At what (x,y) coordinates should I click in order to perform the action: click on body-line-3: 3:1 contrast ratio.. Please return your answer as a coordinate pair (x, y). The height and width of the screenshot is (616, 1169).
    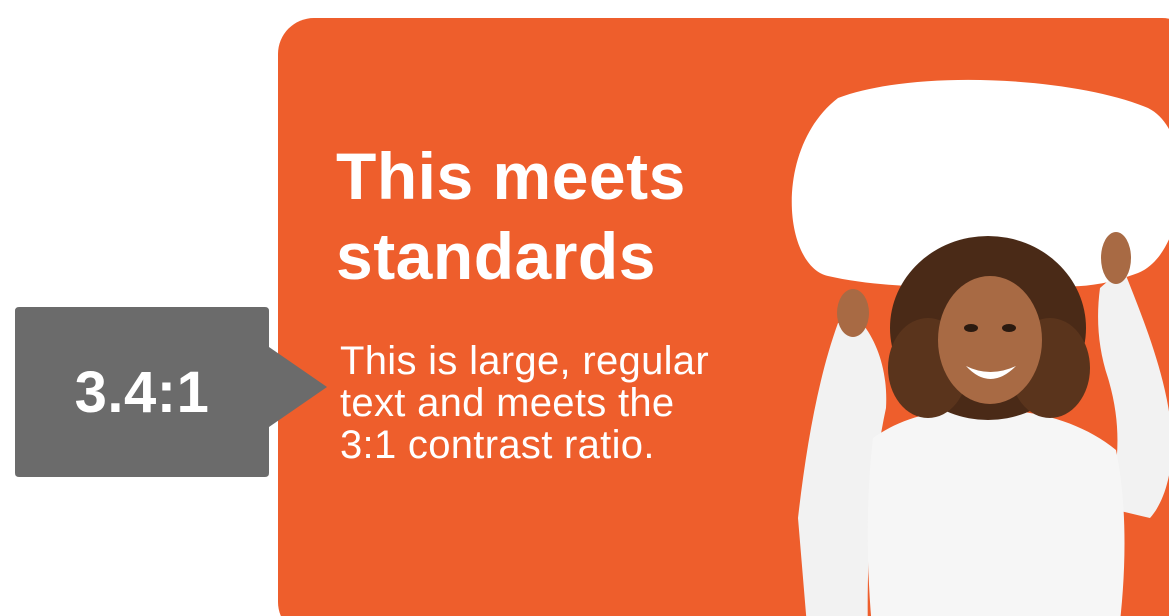
    Looking at the image, I should click on (497, 445).